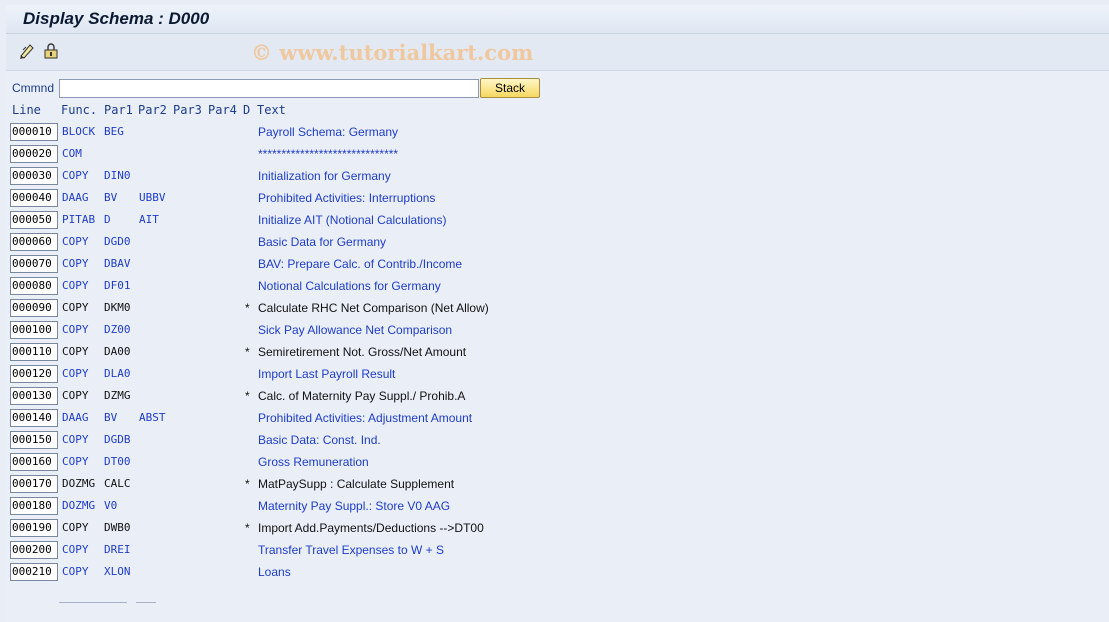 Image resolution: width=1109 pixels, height=622 pixels. What do you see at coordinates (34, 550) in the screenshot?
I see `line-number-field: 000200` at bounding box center [34, 550].